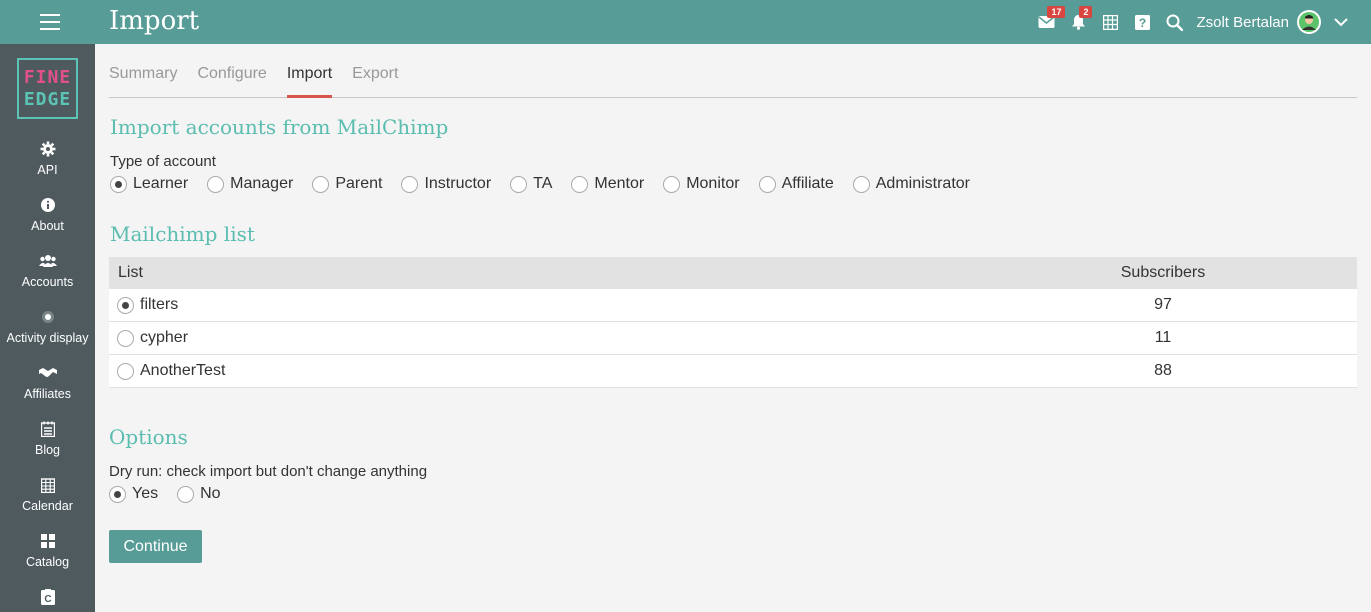 The image size is (1371, 612). Describe the element at coordinates (130, 272) in the screenshot. I see `column-header-list: List` at that location.